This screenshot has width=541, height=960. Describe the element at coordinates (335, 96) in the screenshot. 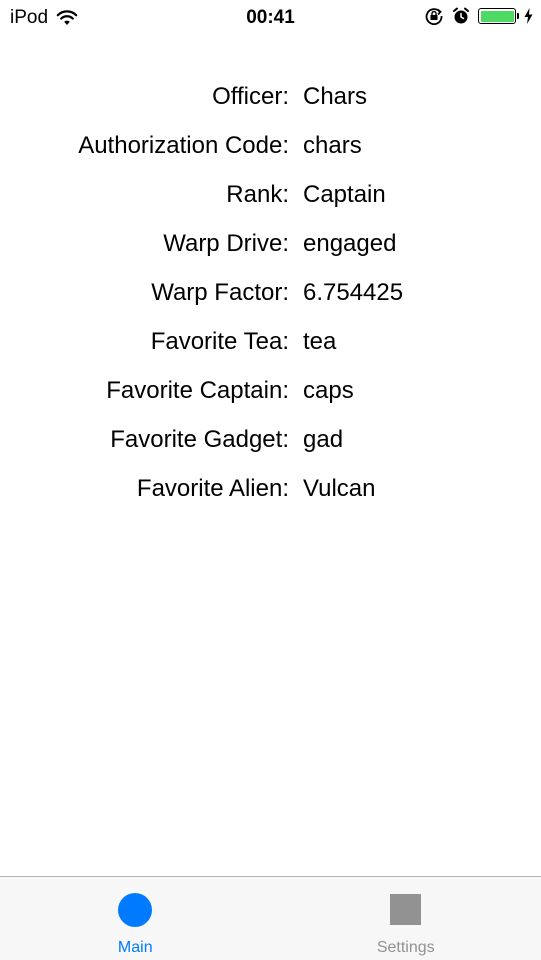

I see `field-value: Chars` at that location.